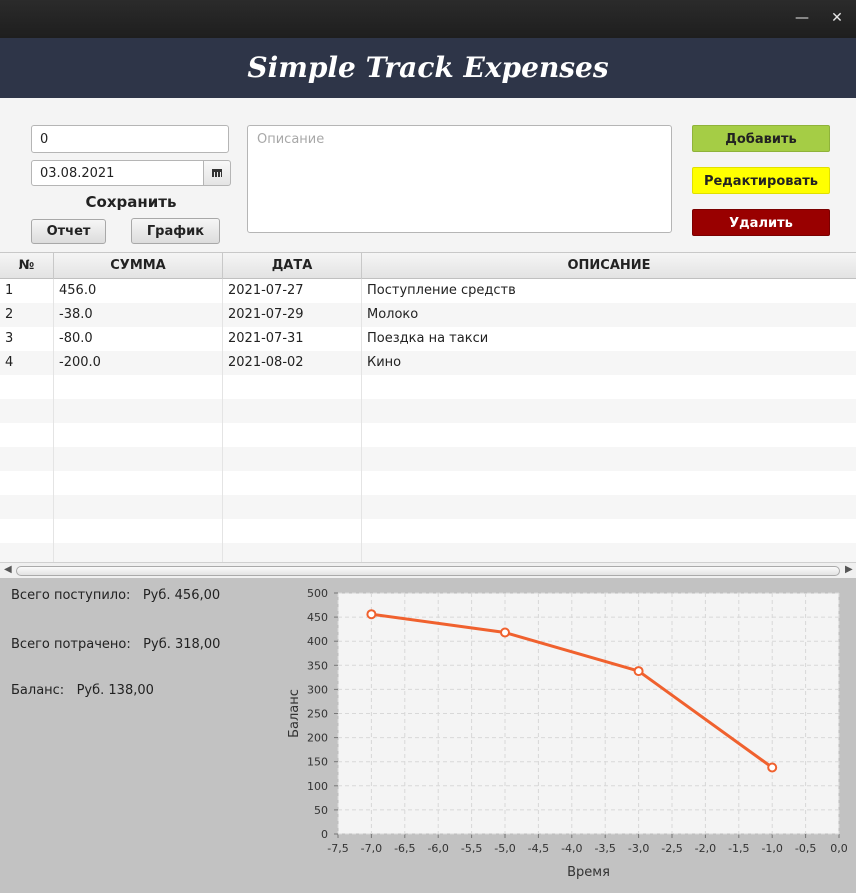 This screenshot has width=856, height=893. What do you see at coordinates (802, 18) in the screenshot?
I see `minimize-button: —` at bounding box center [802, 18].